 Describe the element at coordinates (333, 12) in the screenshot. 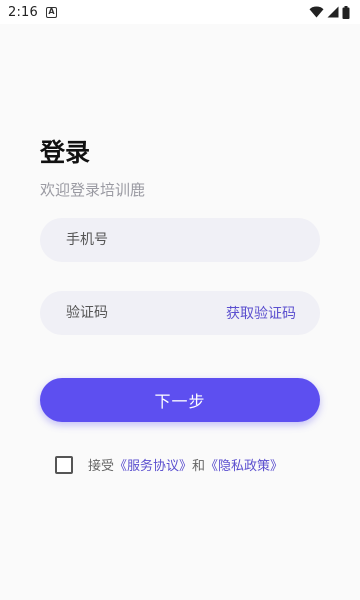

I see `signal-icon` at that location.